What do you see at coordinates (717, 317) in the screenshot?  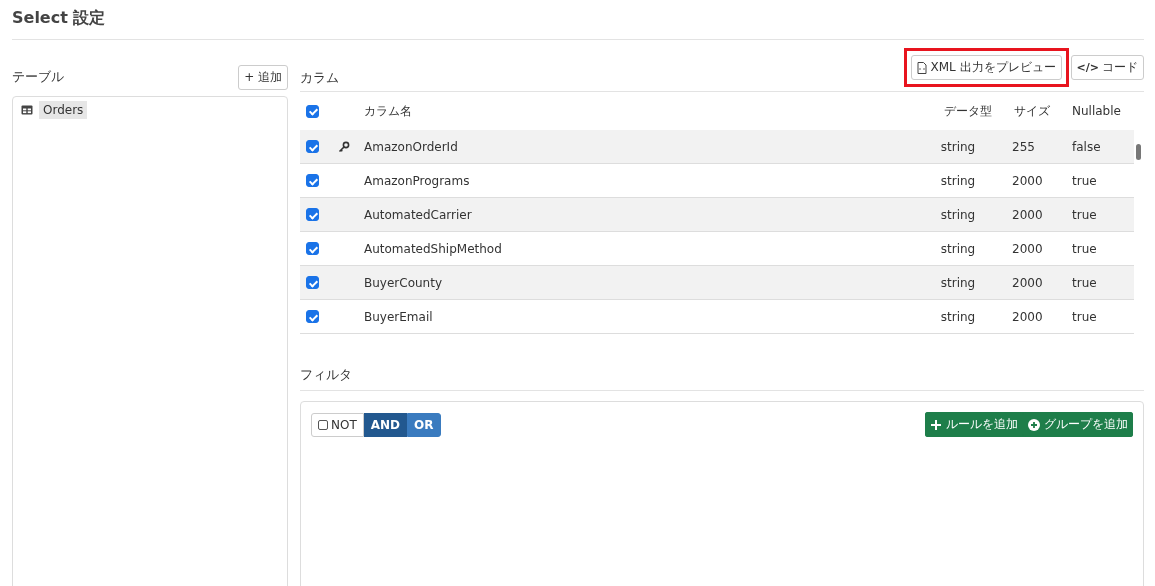 I see `table-row: BuyerEmail string 2000 true` at bounding box center [717, 317].